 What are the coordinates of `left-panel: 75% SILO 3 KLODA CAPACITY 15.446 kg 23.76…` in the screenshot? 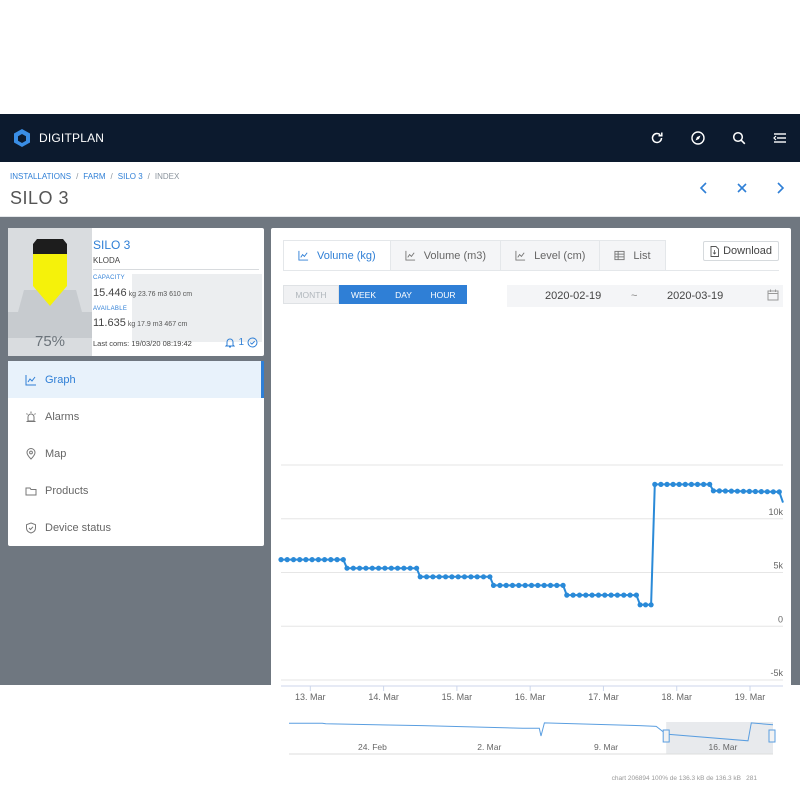 It's located at (136, 387).